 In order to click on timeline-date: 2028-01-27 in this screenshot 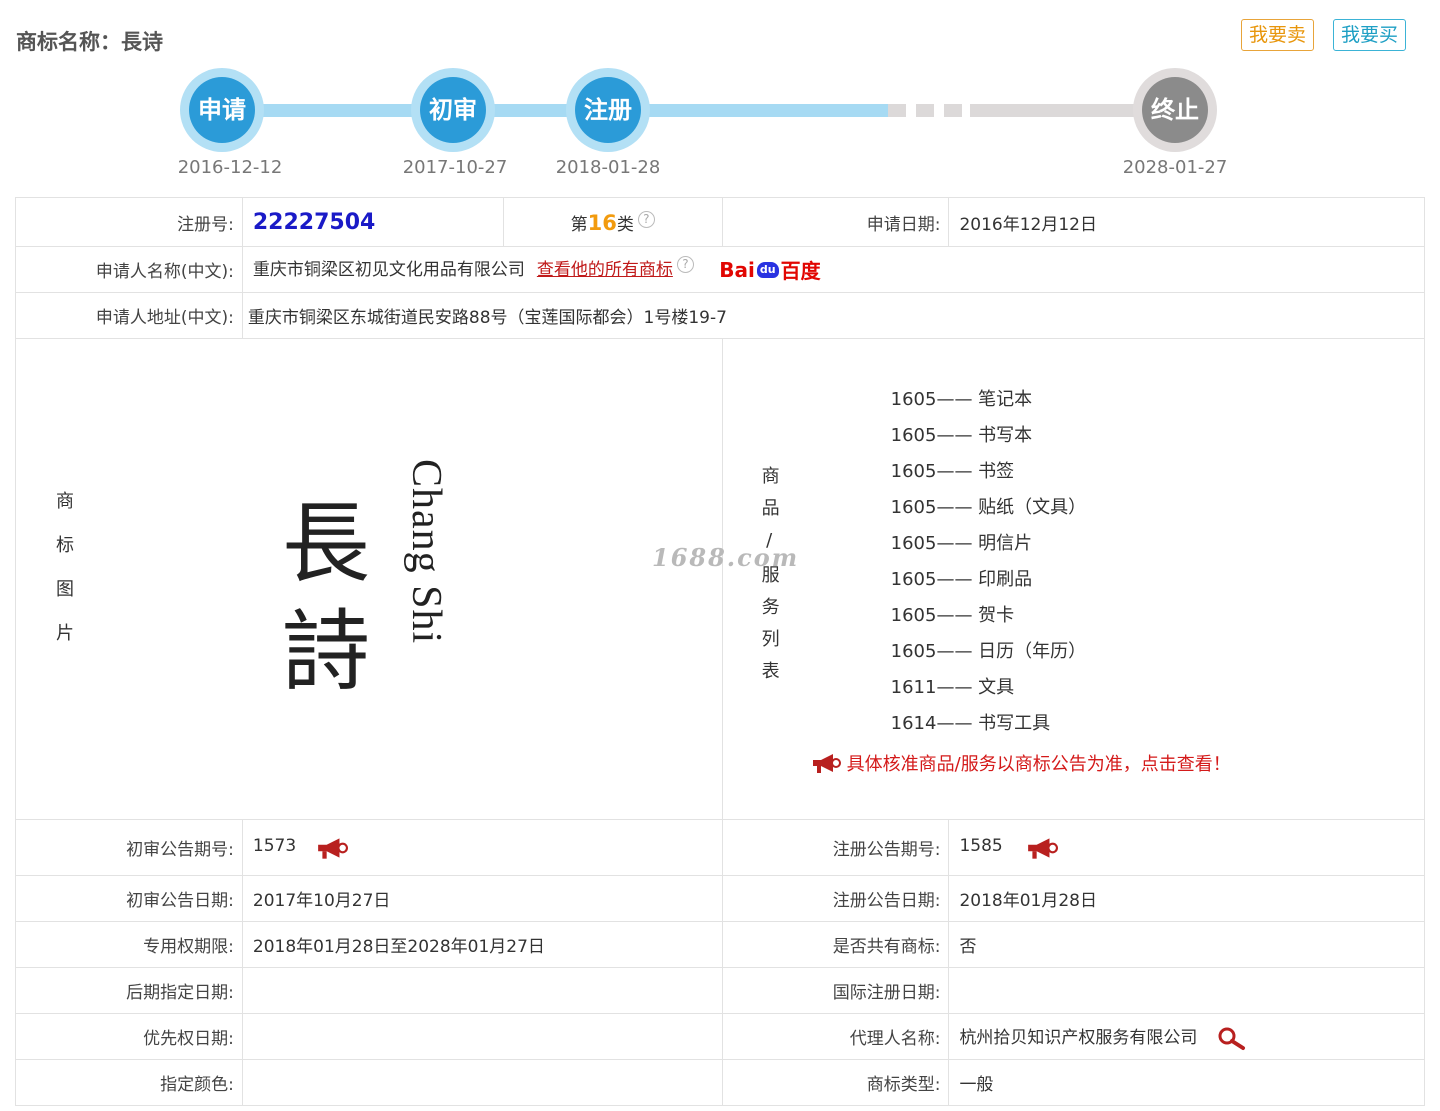, I will do `click(1175, 167)`.